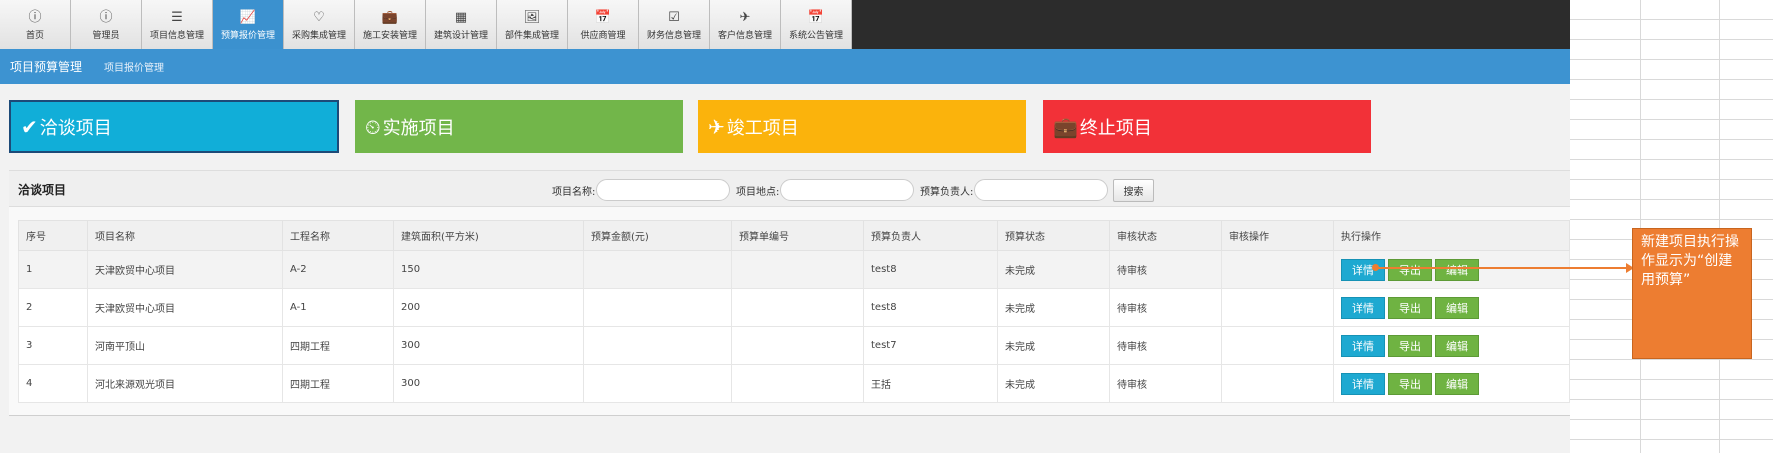  What do you see at coordinates (389, 36) in the screenshot?
I see `nav-tab-label: 施工安装管理` at bounding box center [389, 36].